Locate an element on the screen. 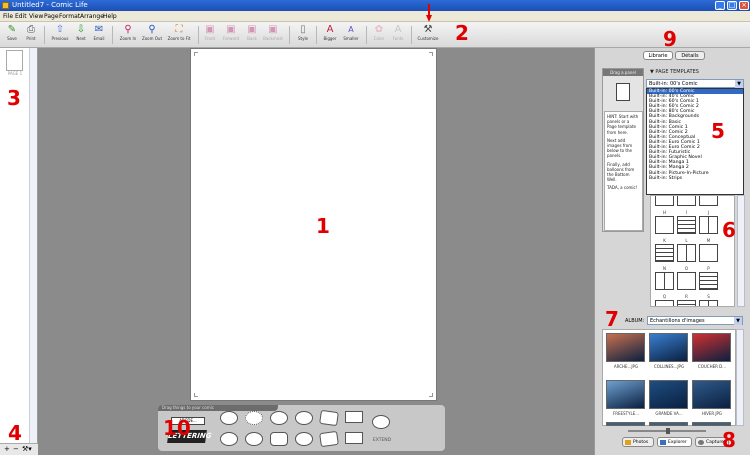  tab-library: Librarie is located at coordinates (658, 55).